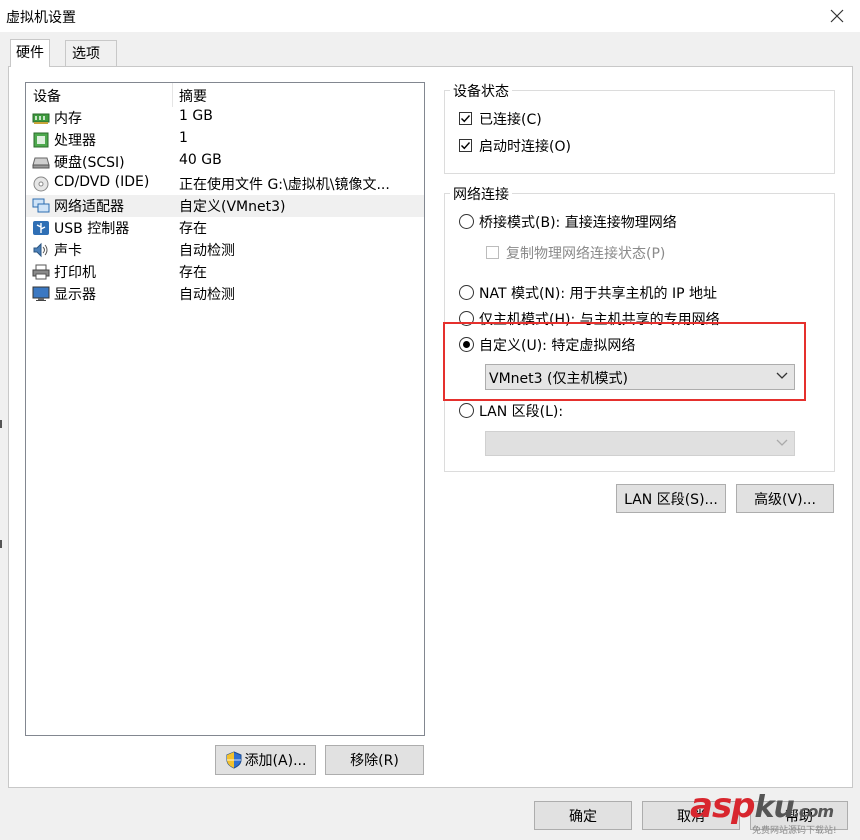  I want to click on sound-card-icon, so click(40, 250).